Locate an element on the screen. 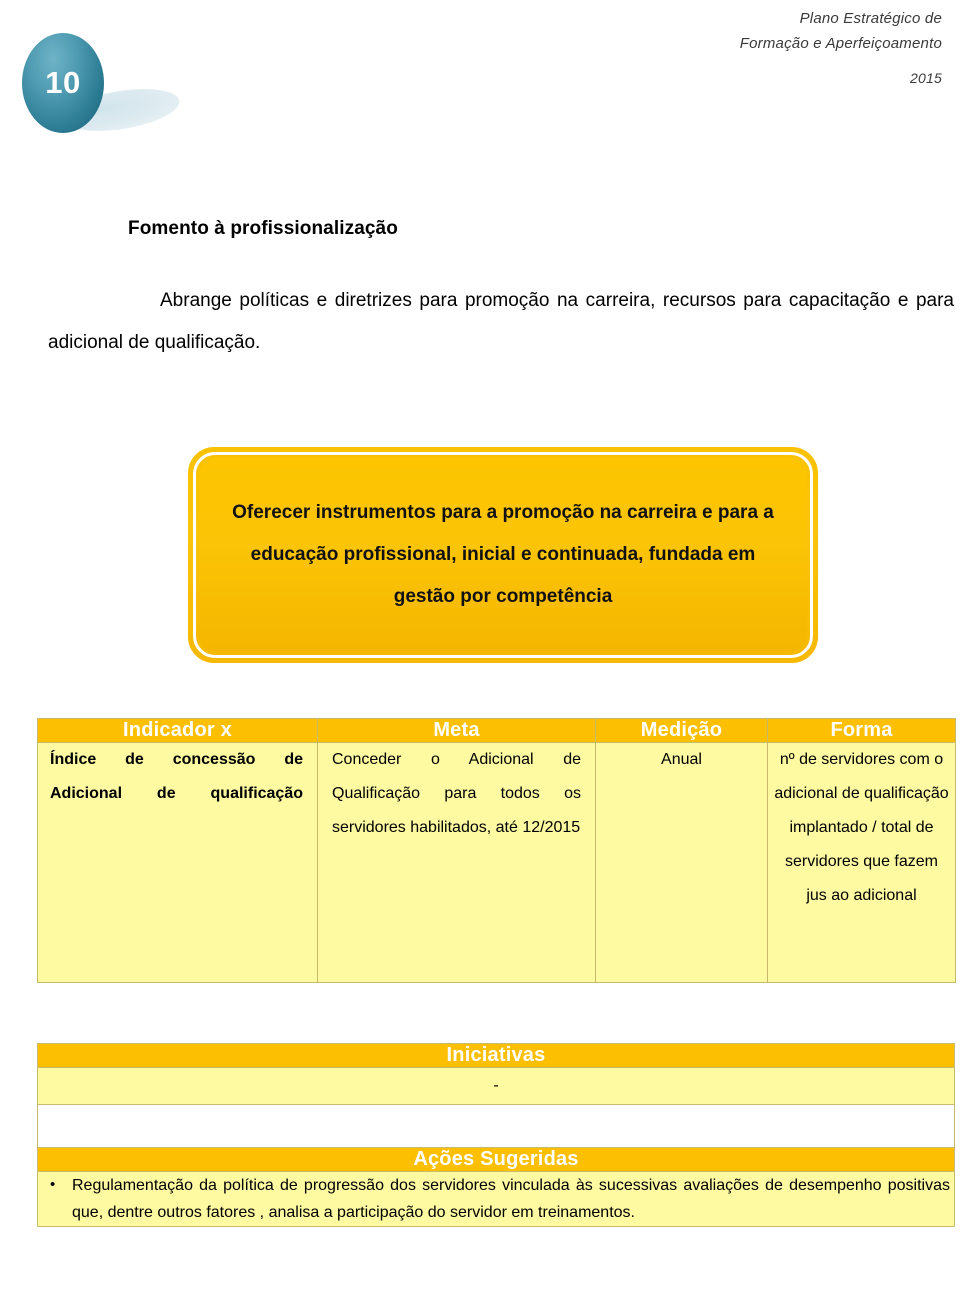  actions-header-row: Ações Sugeridas is located at coordinates (496, 1159).